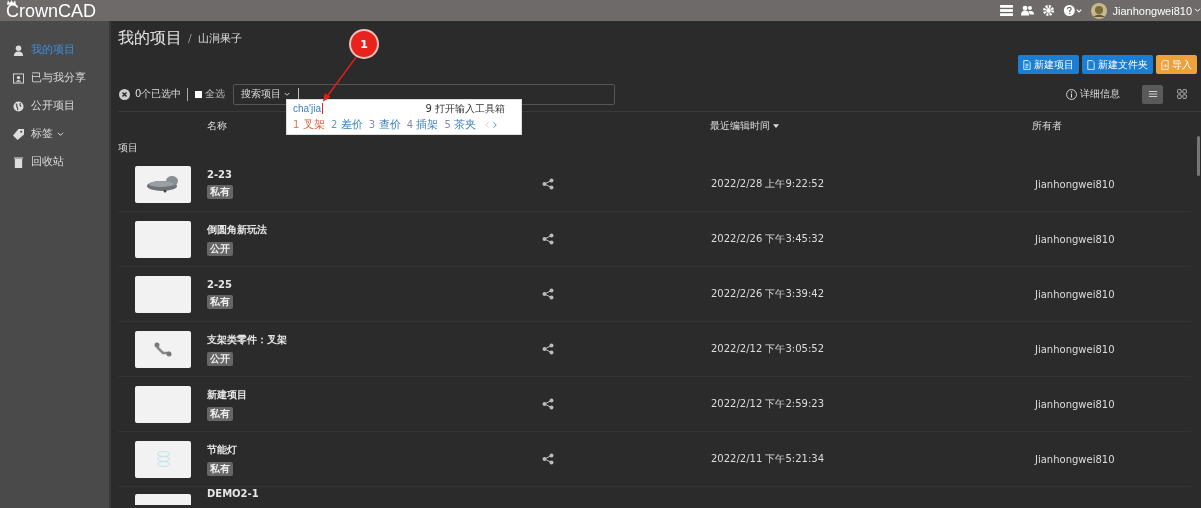 Image resolution: width=1201 pixels, height=508 pixels. I want to click on document-icon, so click(1027, 64).